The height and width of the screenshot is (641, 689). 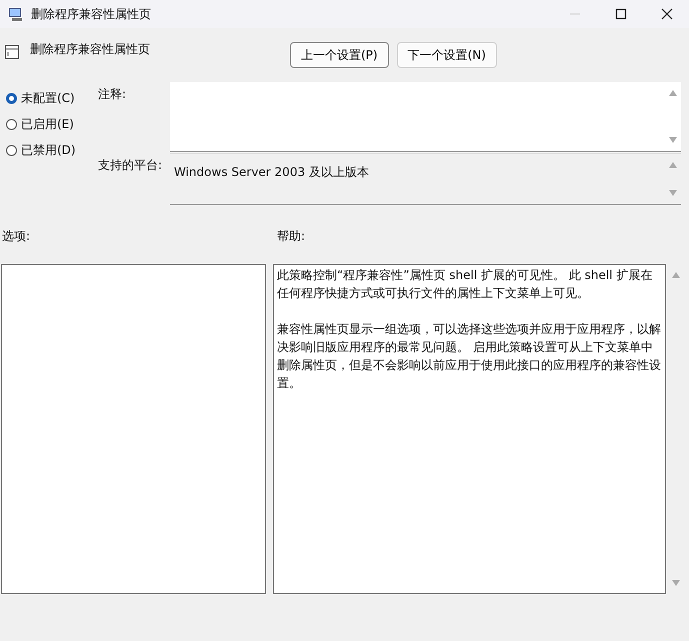 What do you see at coordinates (17, 236) in the screenshot?
I see `options-label: 选项:` at bounding box center [17, 236].